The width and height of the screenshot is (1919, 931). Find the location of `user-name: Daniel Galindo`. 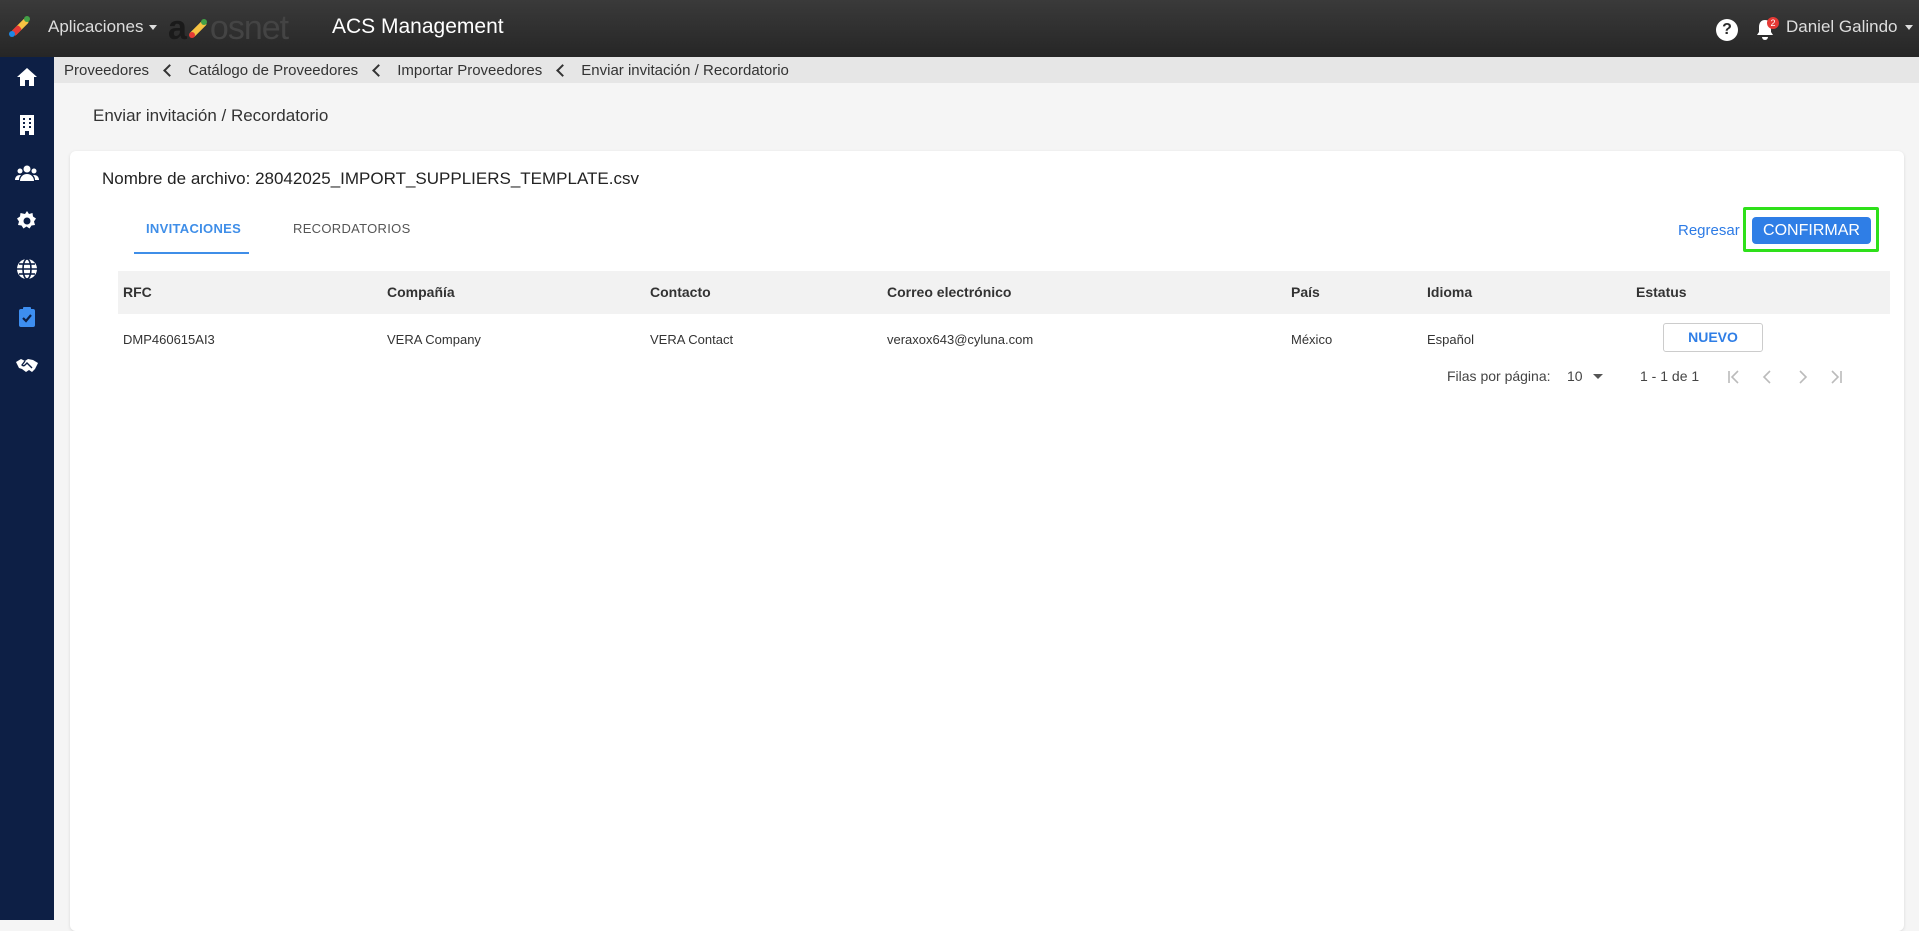

user-name: Daniel Galindo is located at coordinates (1842, 26).